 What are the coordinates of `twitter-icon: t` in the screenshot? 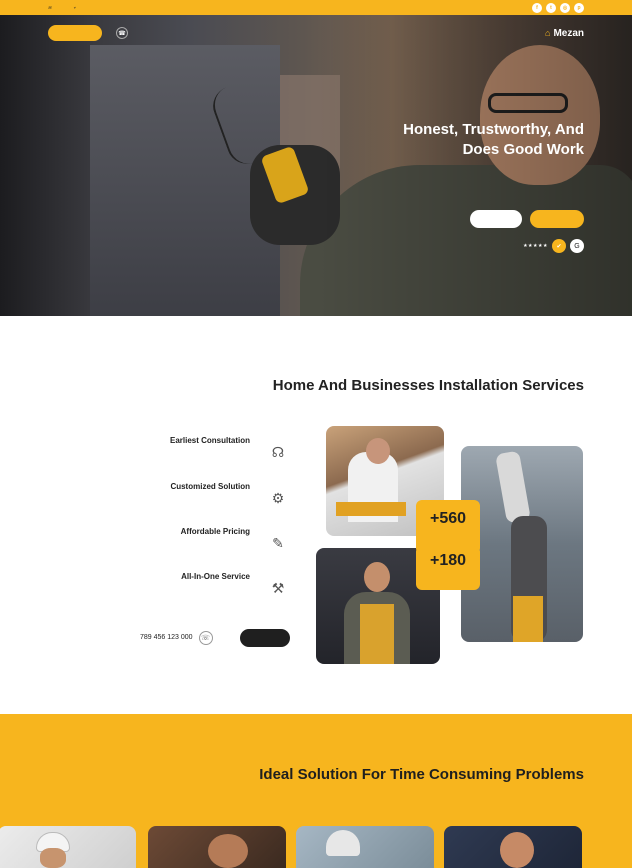 It's located at (551, 7).